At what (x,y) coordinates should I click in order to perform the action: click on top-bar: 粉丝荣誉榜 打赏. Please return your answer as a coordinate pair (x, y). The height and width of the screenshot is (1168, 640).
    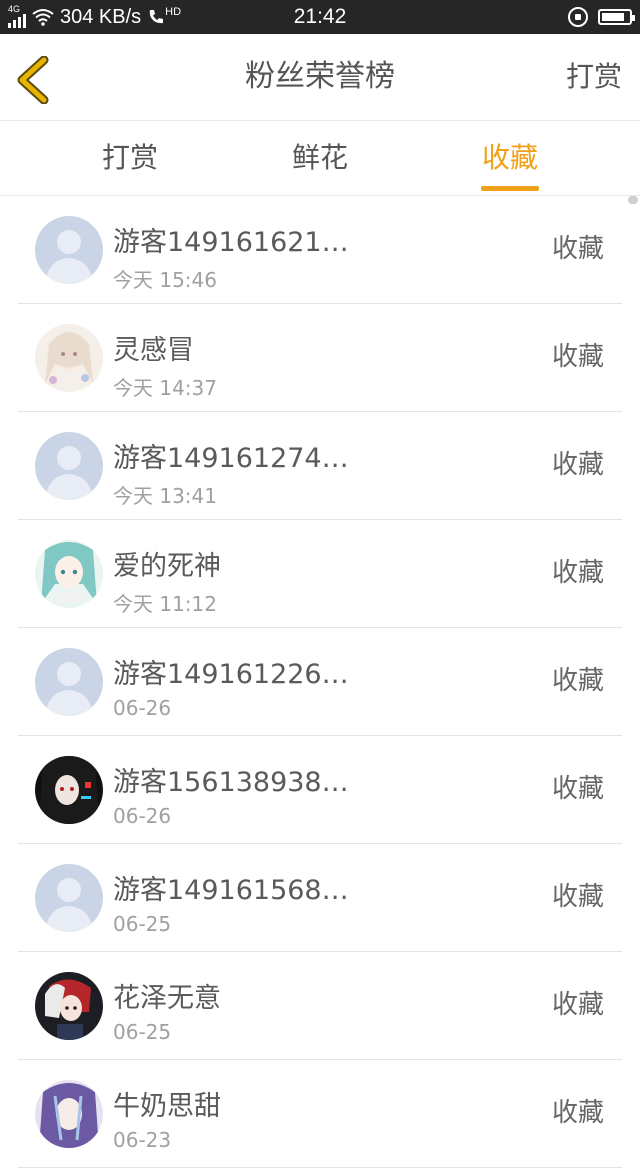
    Looking at the image, I should click on (320, 77).